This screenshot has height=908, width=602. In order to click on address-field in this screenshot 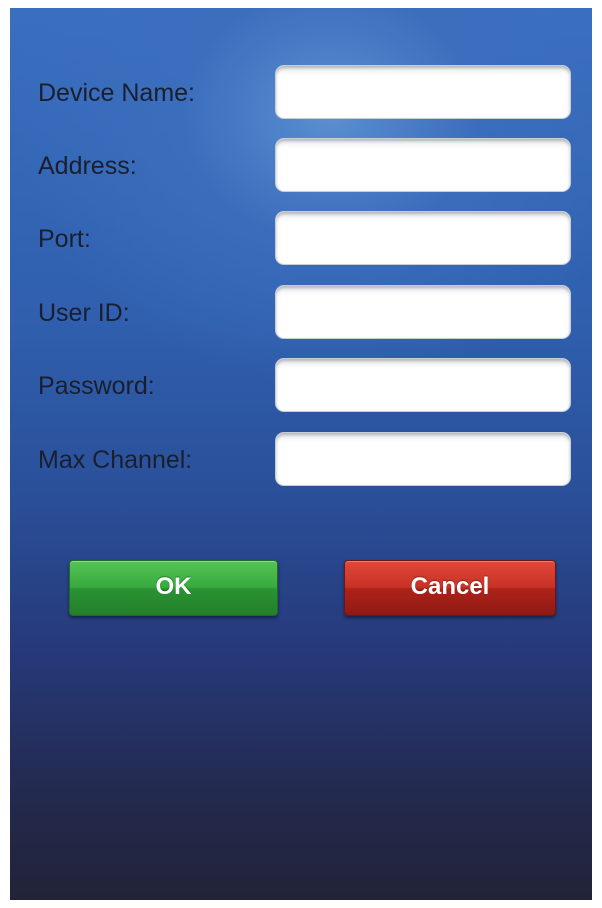, I will do `click(423, 165)`.